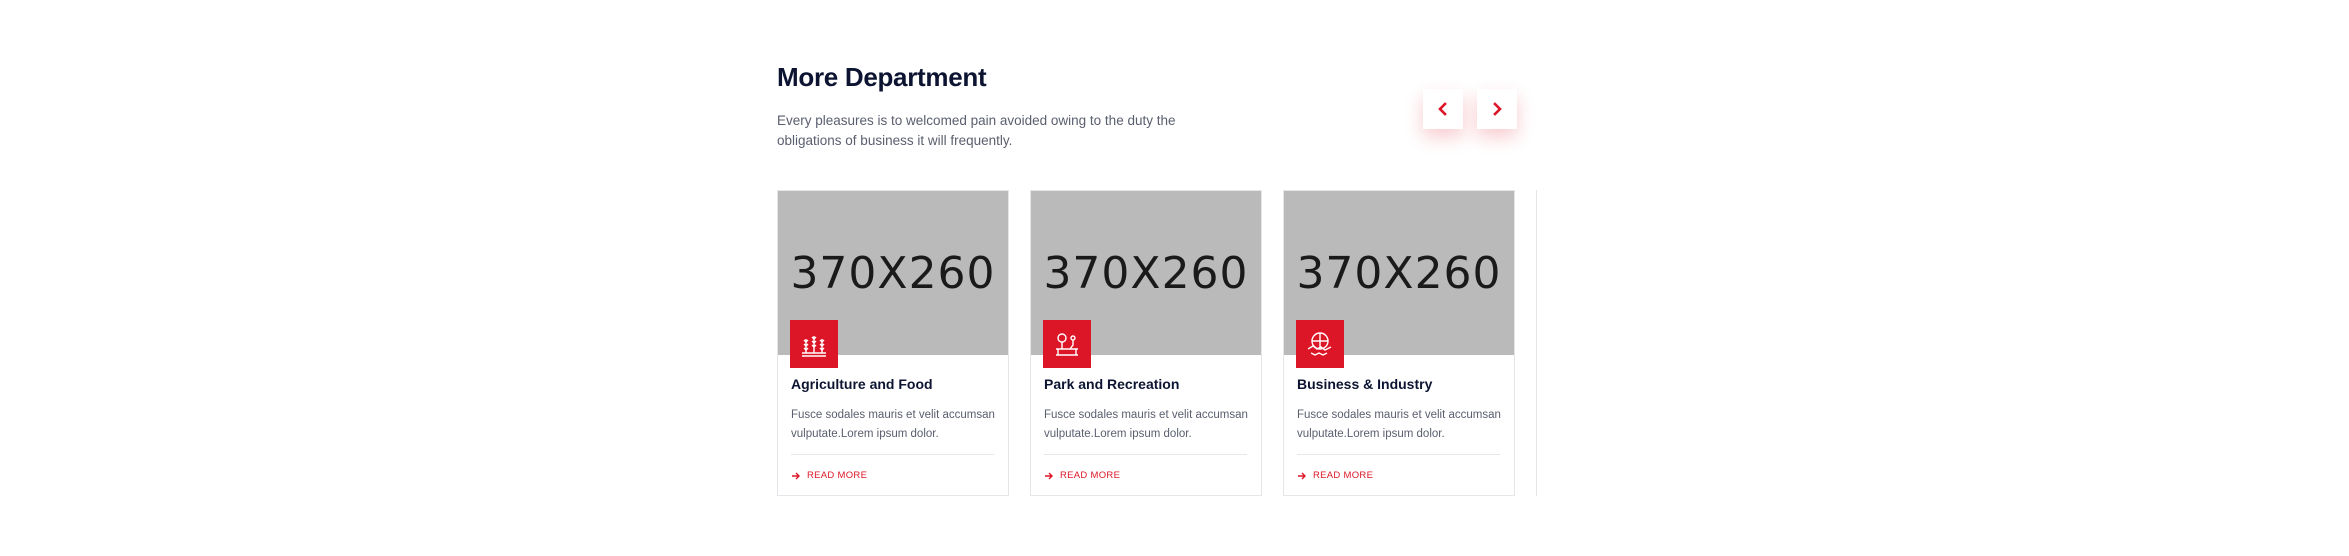  What do you see at coordinates (1536, 343) in the screenshot?
I see `next-card-edge` at bounding box center [1536, 343].